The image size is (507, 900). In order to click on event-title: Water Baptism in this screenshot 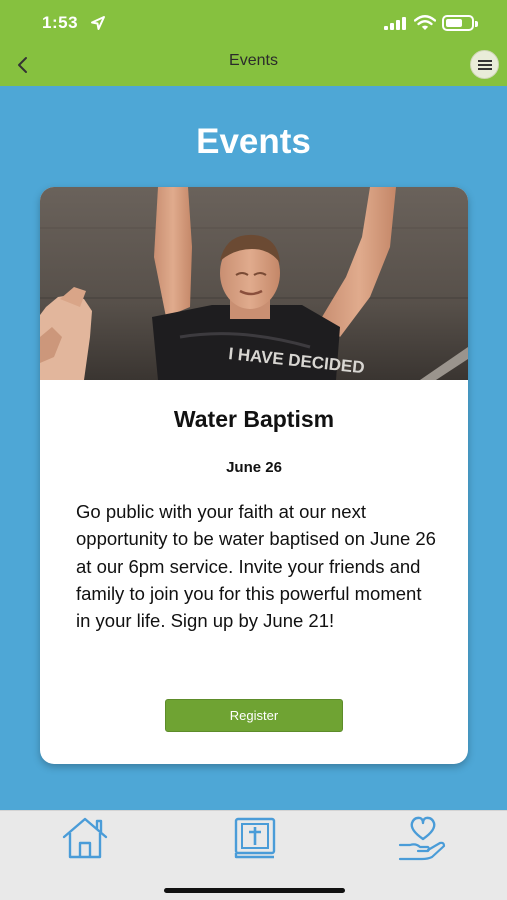, I will do `click(254, 419)`.